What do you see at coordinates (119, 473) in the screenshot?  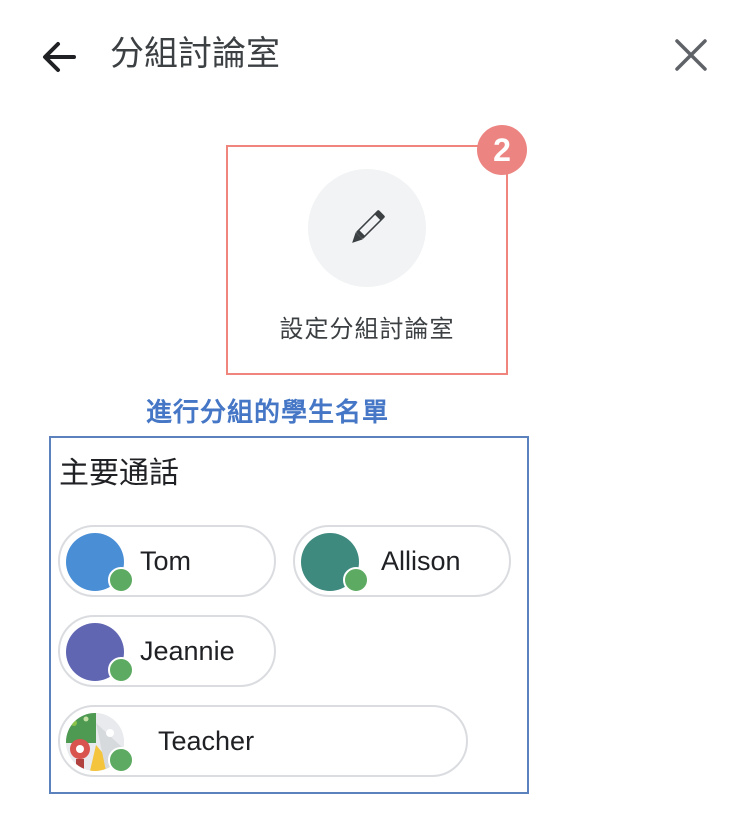 I see `group-title: 主要通話` at bounding box center [119, 473].